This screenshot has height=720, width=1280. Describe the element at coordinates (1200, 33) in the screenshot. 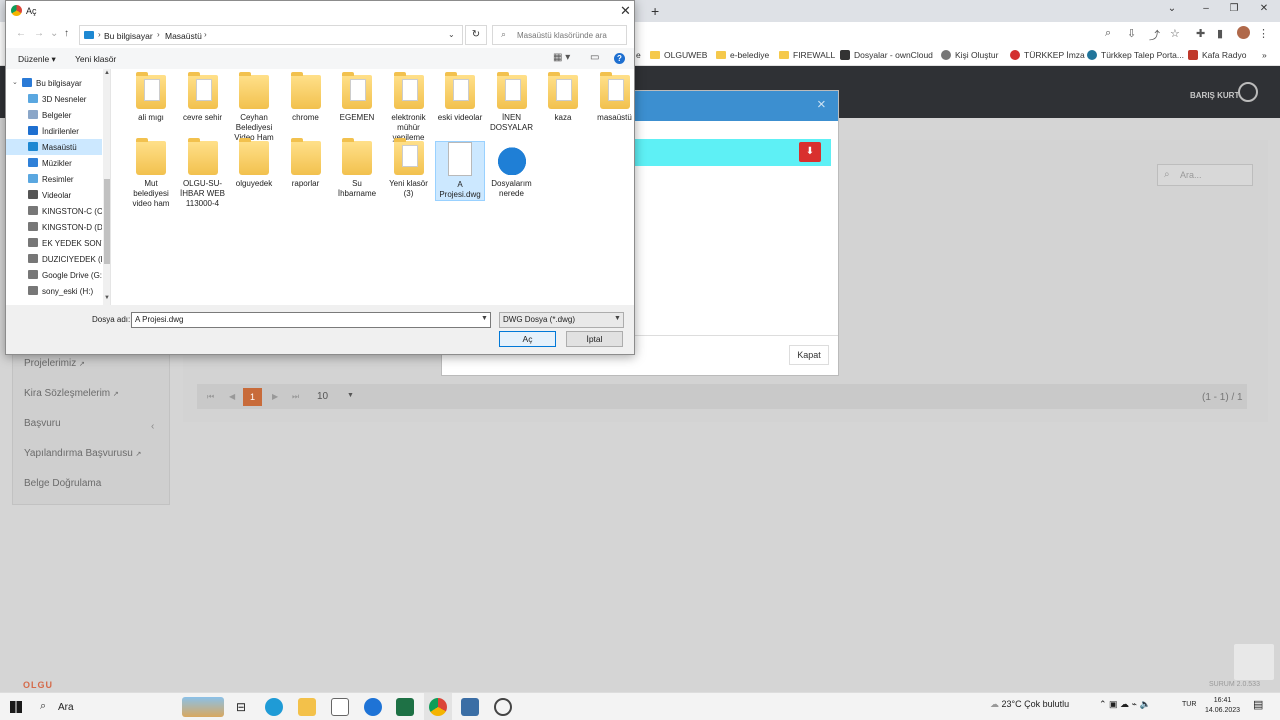

I see `extensions-icon: ✚` at that location.